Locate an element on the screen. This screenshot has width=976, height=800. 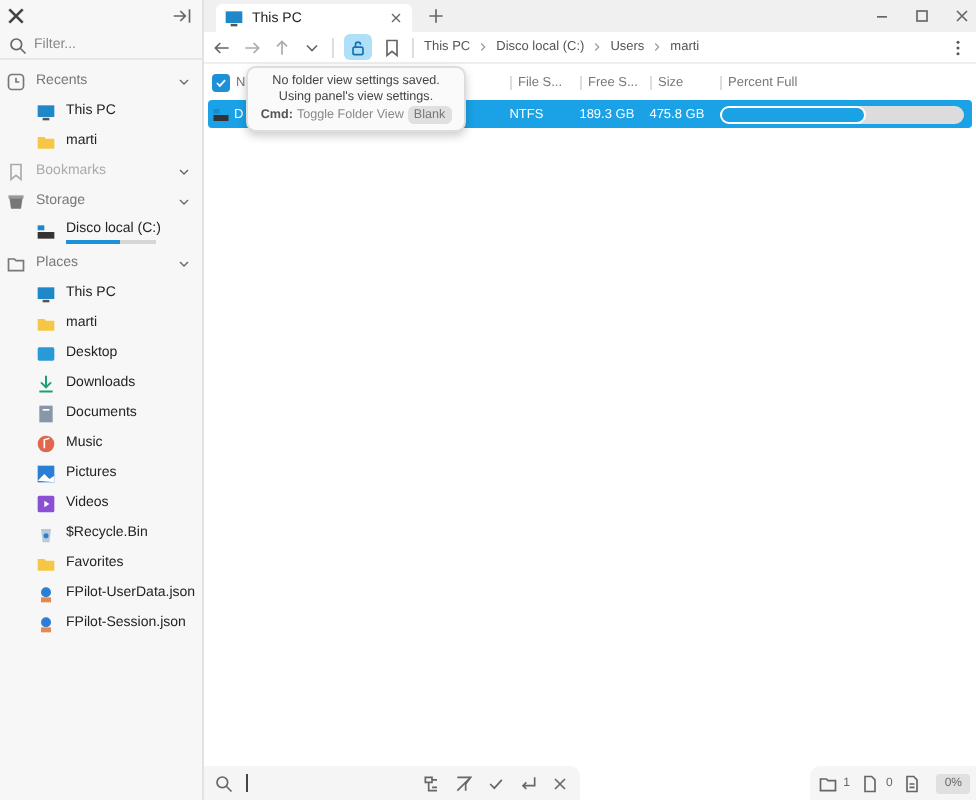
music-icon is located at coordinates (46, 443).